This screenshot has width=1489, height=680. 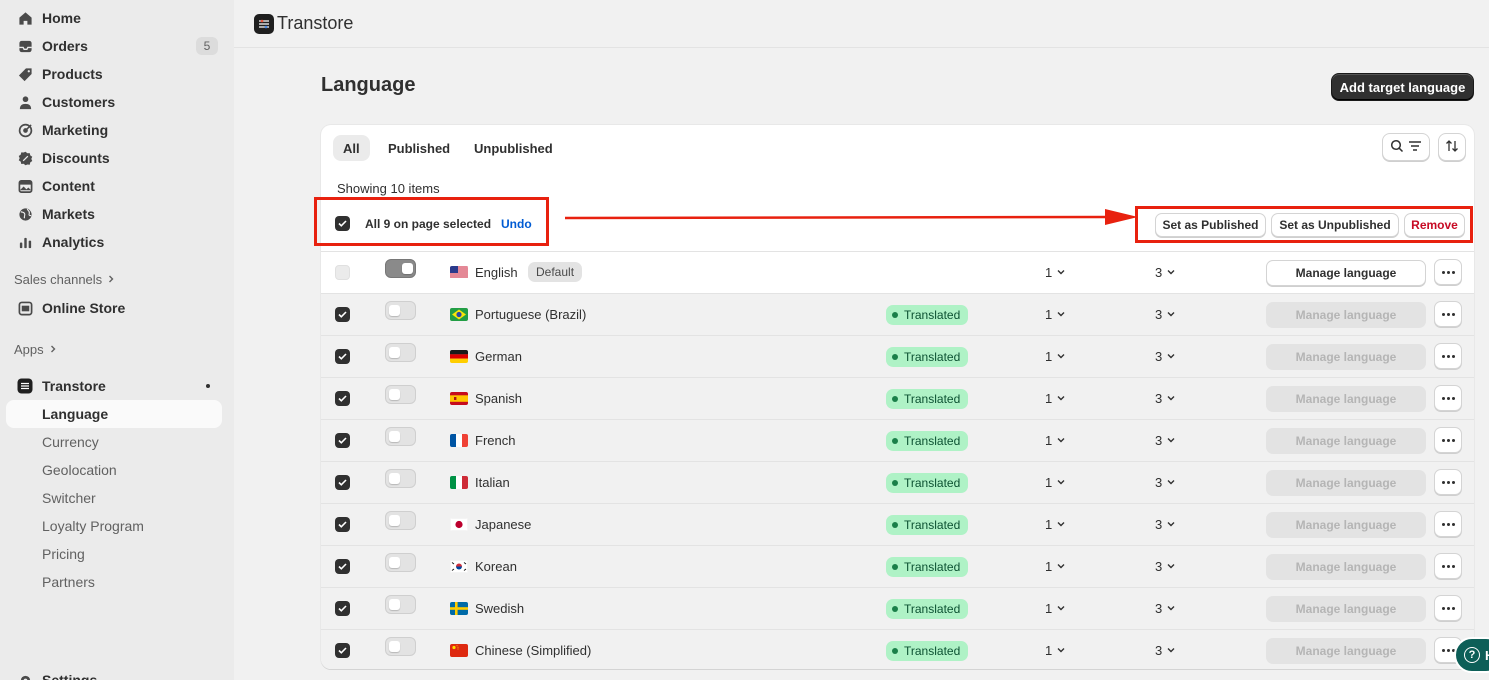 I want to click on nav-settings: Settings, so click(x=114, y=673).